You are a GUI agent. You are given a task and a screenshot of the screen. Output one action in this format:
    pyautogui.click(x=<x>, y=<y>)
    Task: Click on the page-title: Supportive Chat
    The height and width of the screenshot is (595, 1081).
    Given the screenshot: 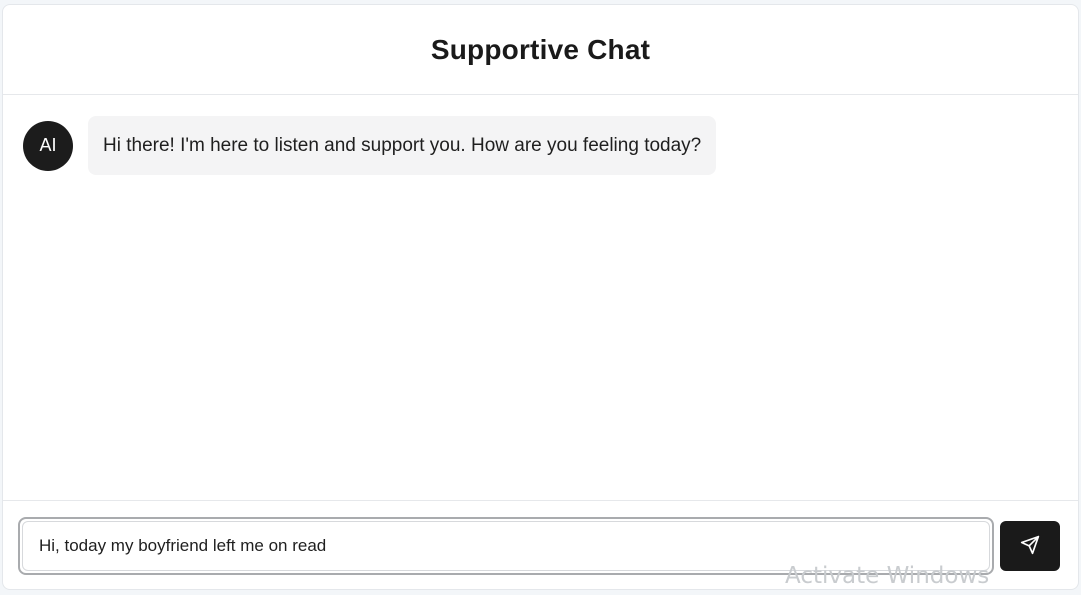 What is the action you would take?
    pyautogui.click(x=540, y=49)
    